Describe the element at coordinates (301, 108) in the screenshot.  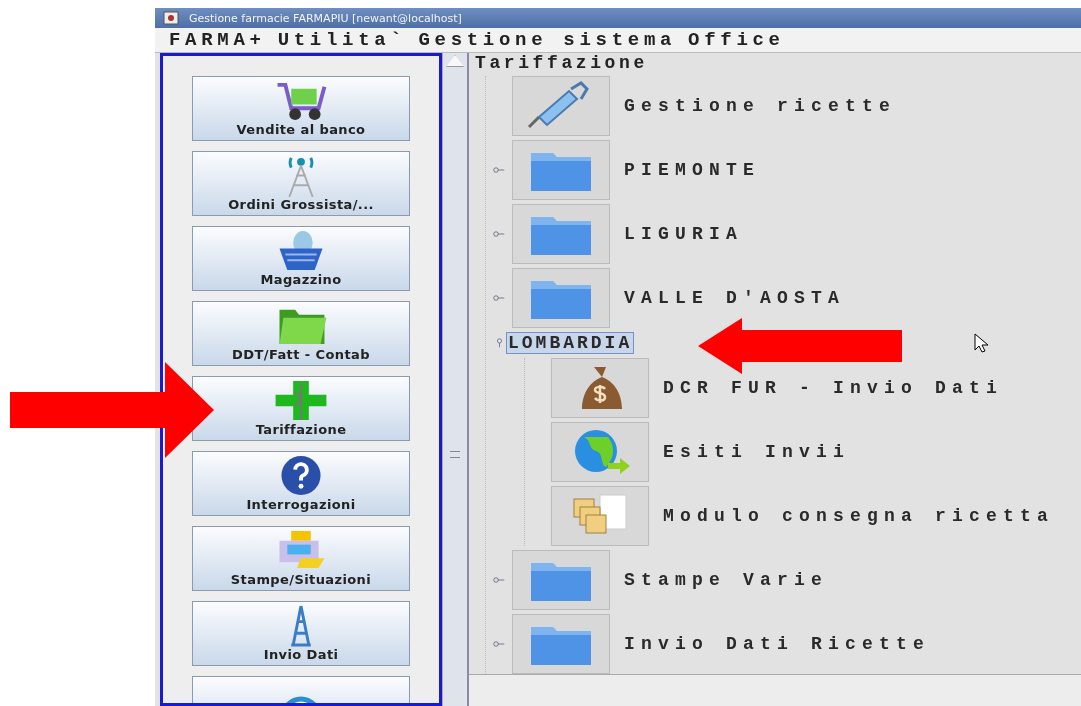
I see `sidebar-button: Vendite al banco` at that location.